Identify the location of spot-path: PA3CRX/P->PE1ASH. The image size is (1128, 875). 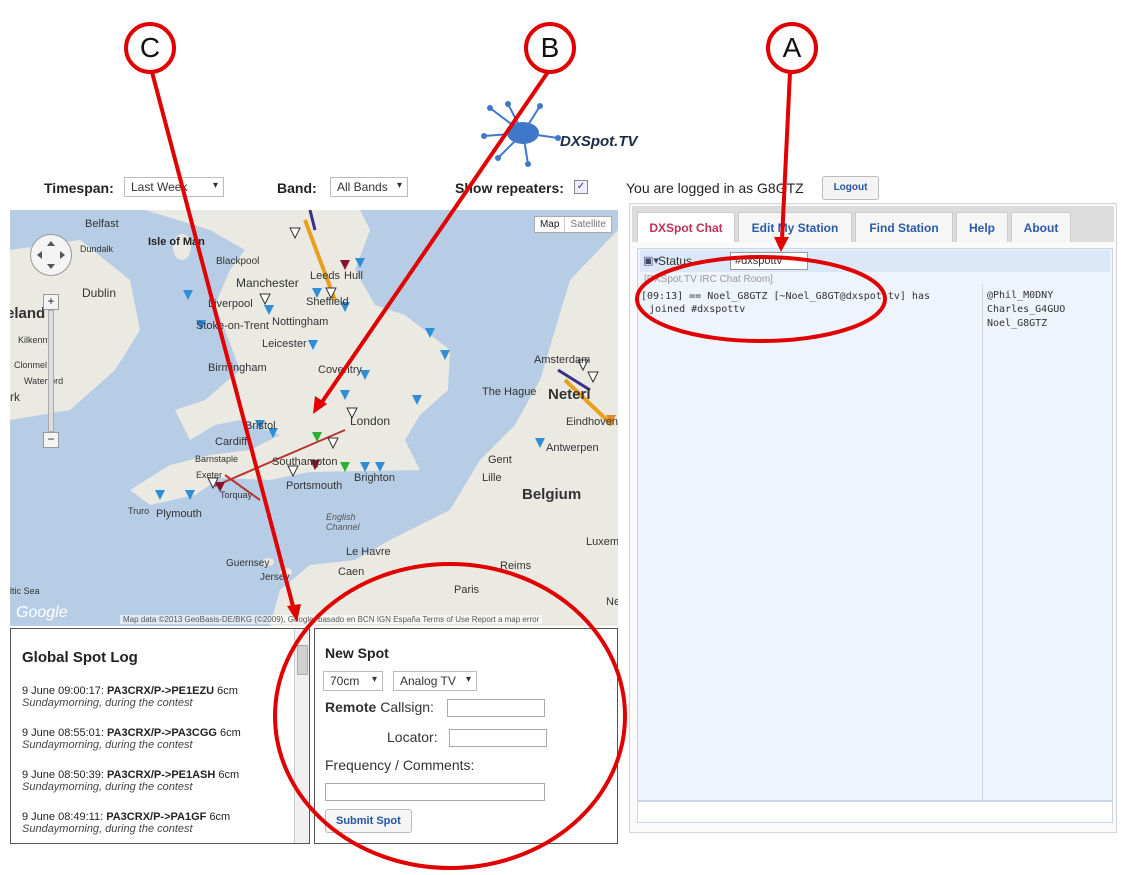
(161, 775).